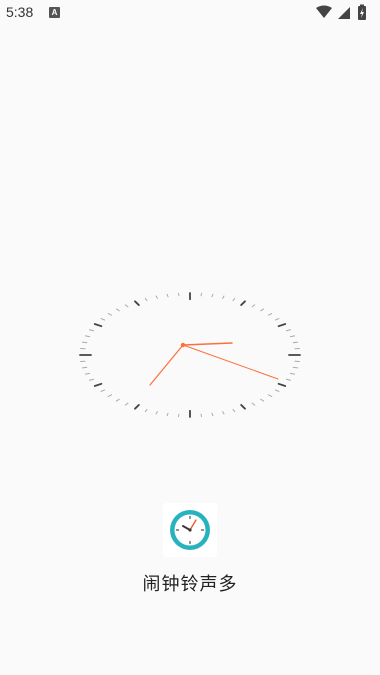 This screenshot has width=380, height=675. Describe the element at coordinates (324, 11) in the screenshot. I see `wifi-icon` at that location.